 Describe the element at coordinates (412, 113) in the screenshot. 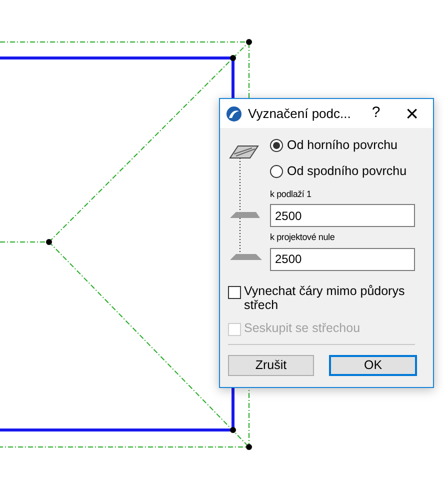

I see `close-button: ×` at that location.